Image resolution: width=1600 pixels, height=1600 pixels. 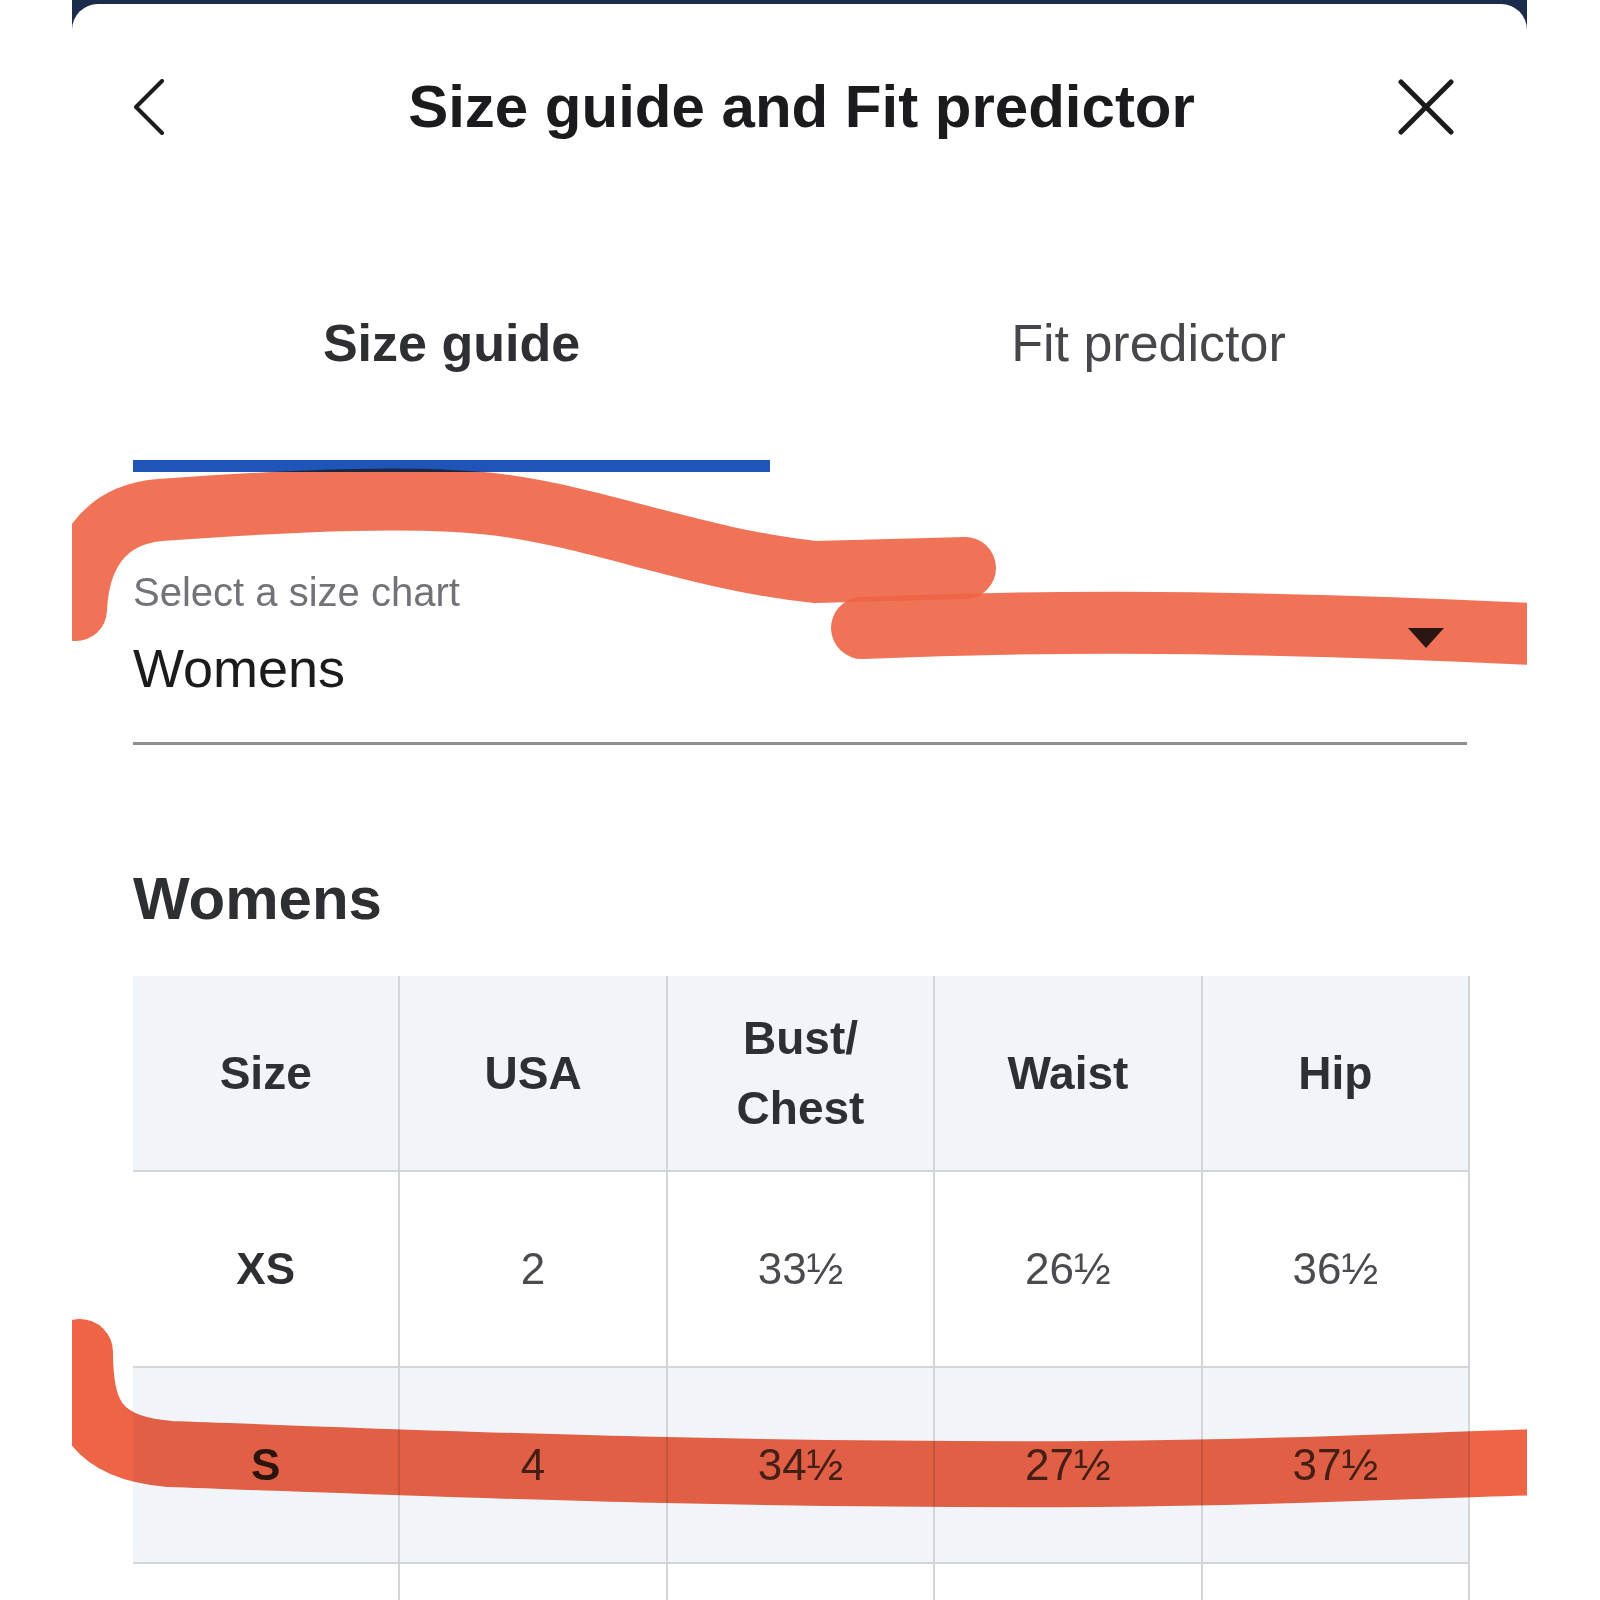 What do you see at coordinates (801, 107) in the screenshot?
I see `dialog-title: Size guide and Fit predictor` at bounding box center [801, 107].